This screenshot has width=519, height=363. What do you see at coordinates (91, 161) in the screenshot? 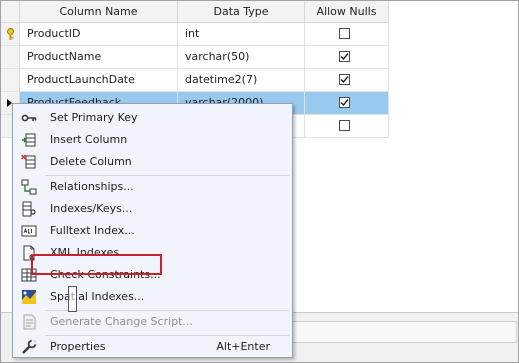
I see `menu-item-label: Delete Column` at bounding box center [91, 161].